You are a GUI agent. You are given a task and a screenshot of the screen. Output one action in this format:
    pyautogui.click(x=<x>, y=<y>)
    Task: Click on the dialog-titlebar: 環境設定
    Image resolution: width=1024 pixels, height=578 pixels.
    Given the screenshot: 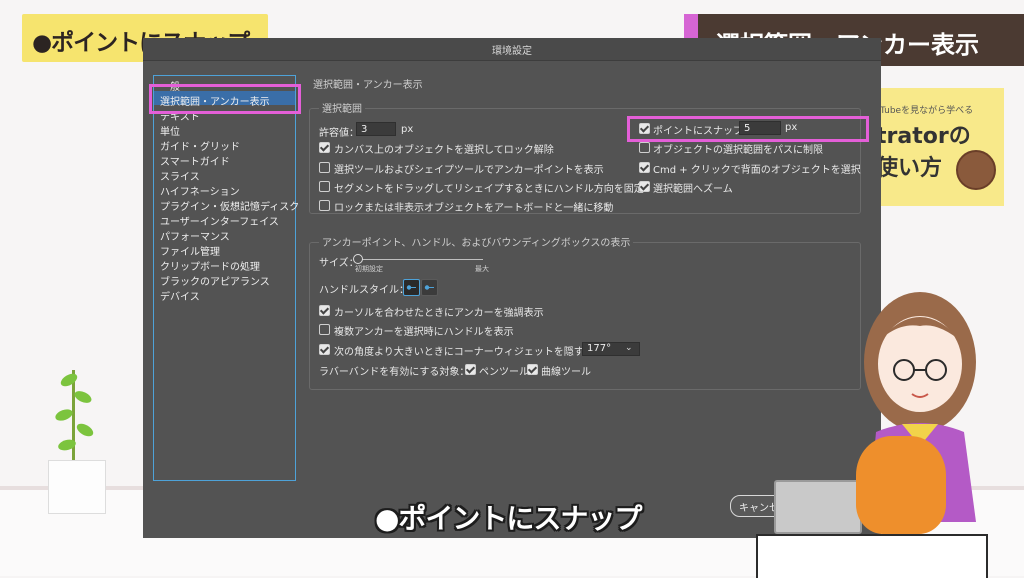 What is the action you would take?
    pyautogui.click(x=512, y=49)
    